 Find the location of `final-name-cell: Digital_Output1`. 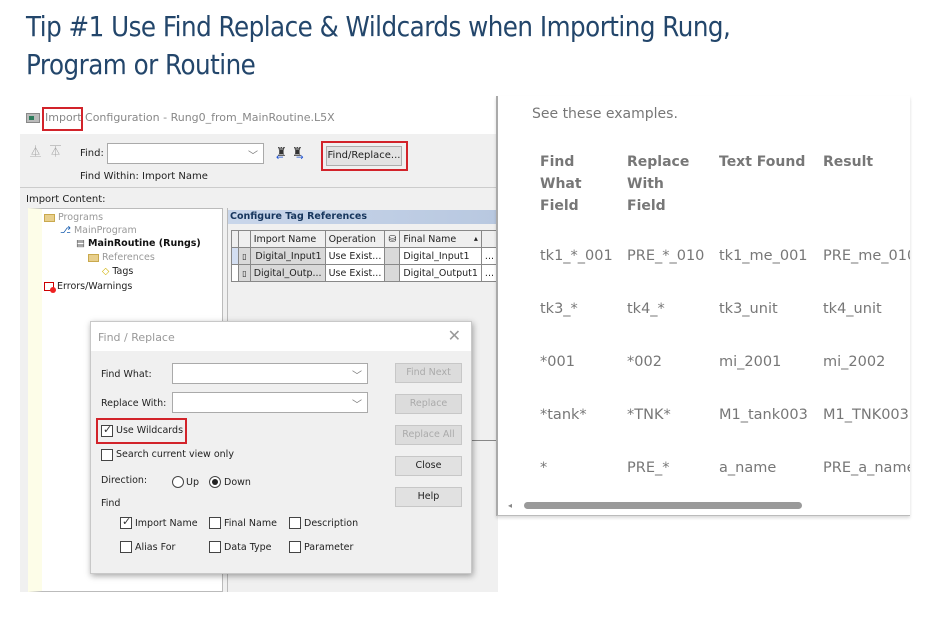

final-name-cell: Digital_Output1 is located at coordinates (440, 273).